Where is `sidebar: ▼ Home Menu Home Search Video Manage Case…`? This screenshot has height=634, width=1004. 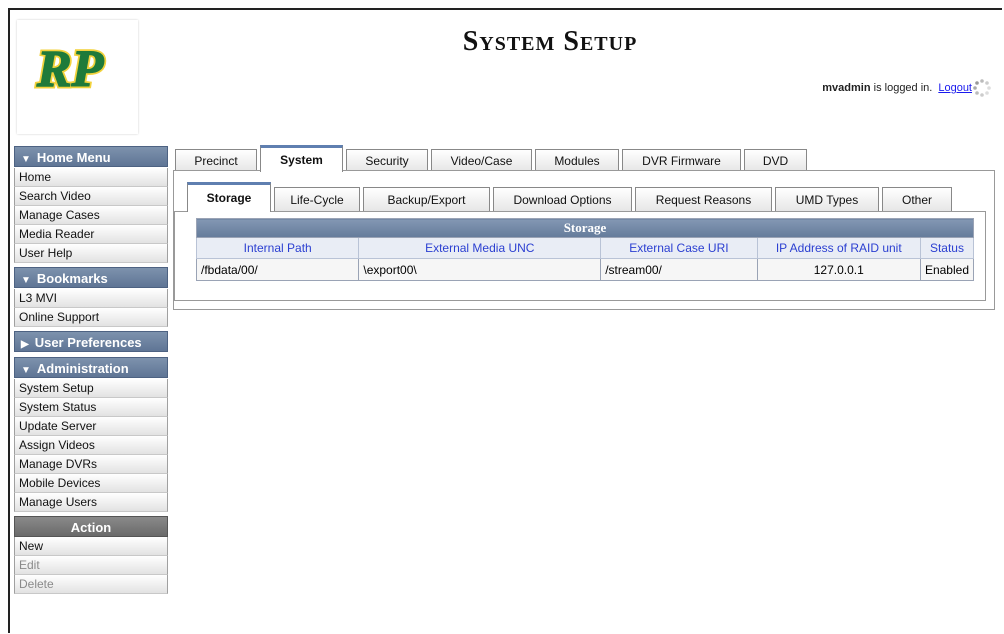
sidebar: ▼ Home Menu Home Search Video Manage Case… is located at coordinates (91, 370).